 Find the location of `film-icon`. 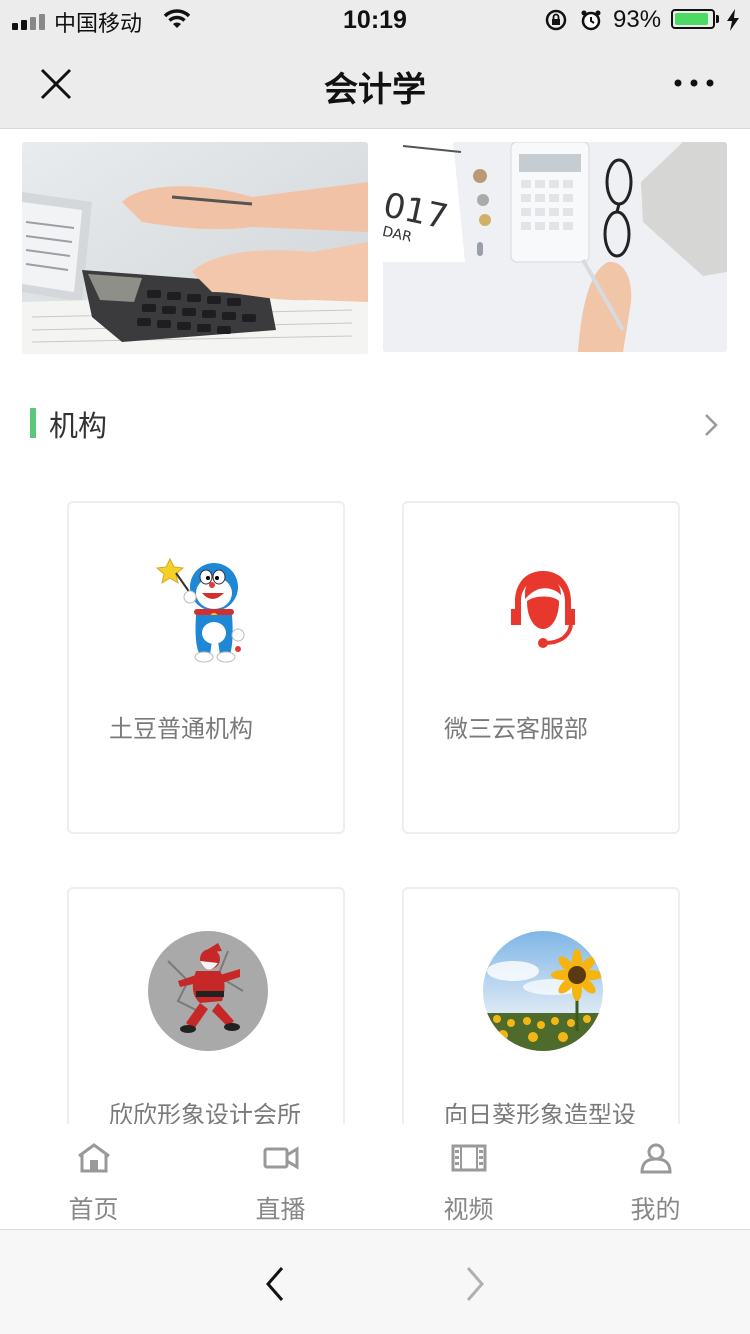

film-icon is located at coordinates (469, 1158).